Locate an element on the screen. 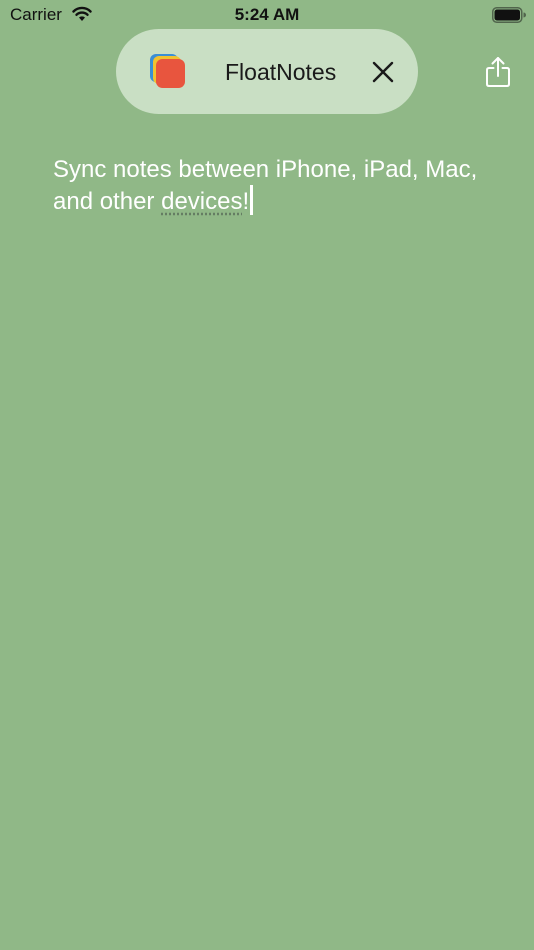 Image resolution: width=534 pixels, height=950 pixels. battery-icon is located at coordinates (509, 15).